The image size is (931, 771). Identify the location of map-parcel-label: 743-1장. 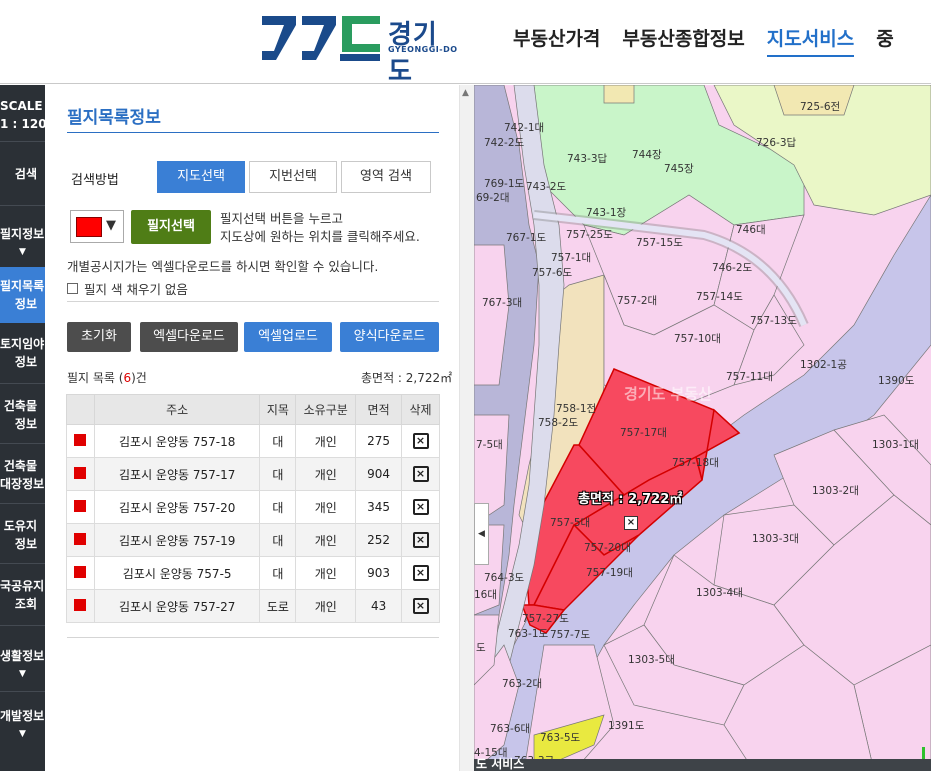
(606, 213).